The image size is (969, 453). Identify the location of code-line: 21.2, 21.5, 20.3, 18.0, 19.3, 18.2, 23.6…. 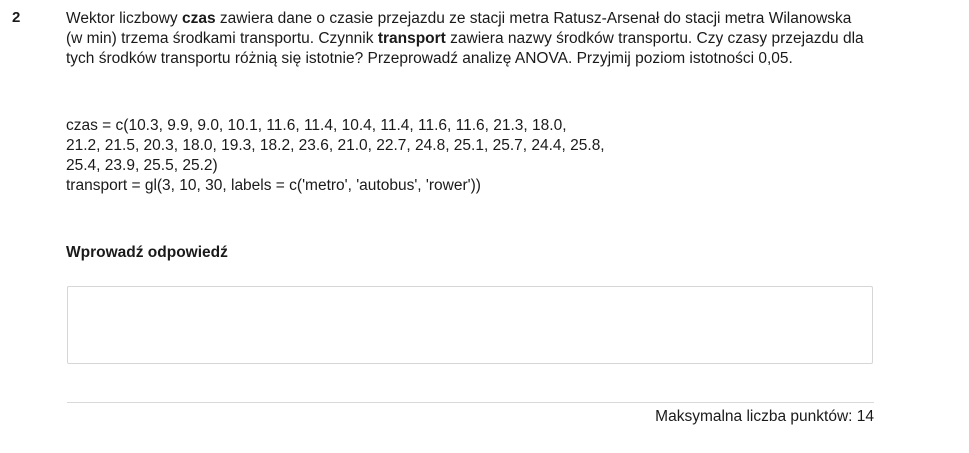
(335, 145).